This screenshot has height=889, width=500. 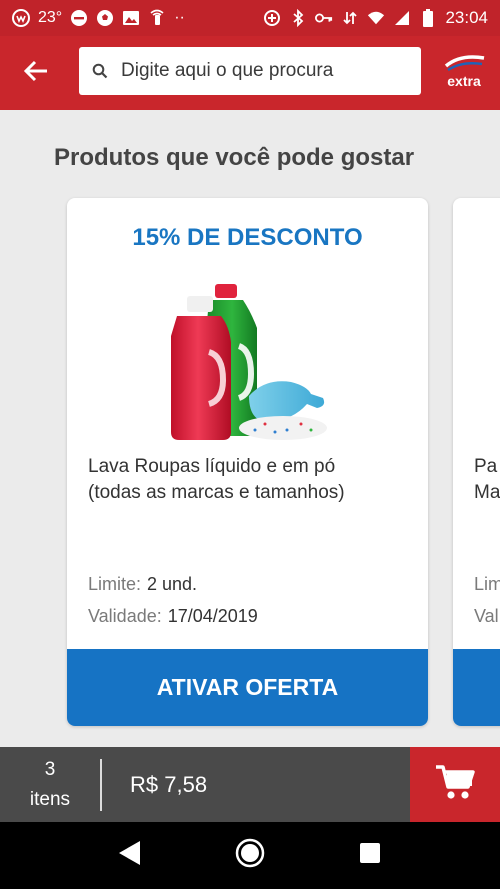 What do you see at coordinates (212, 466) in the screenshot?
I see `description-line-1: Lava Roupas líquido e em pó` at bounding box center [212, 466].